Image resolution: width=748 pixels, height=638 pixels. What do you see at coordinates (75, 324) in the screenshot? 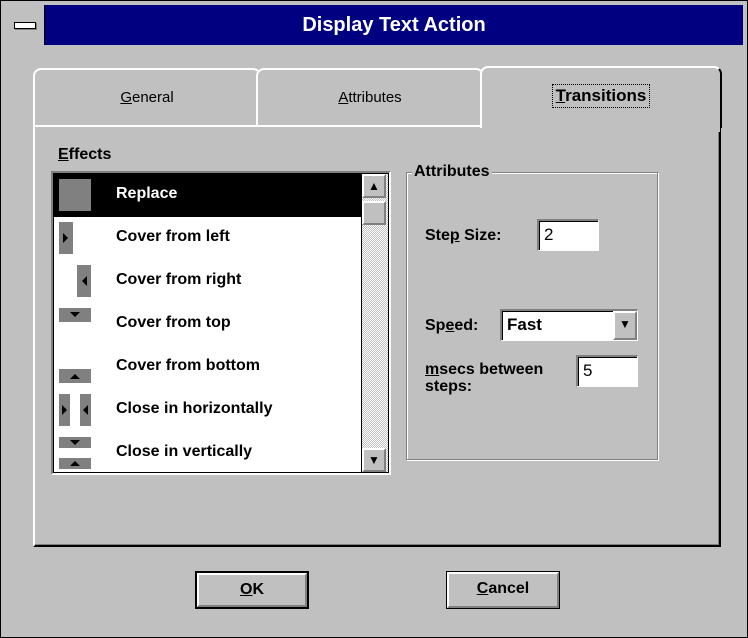
I see `cover-top-icon` at bounding box center [75, 324].